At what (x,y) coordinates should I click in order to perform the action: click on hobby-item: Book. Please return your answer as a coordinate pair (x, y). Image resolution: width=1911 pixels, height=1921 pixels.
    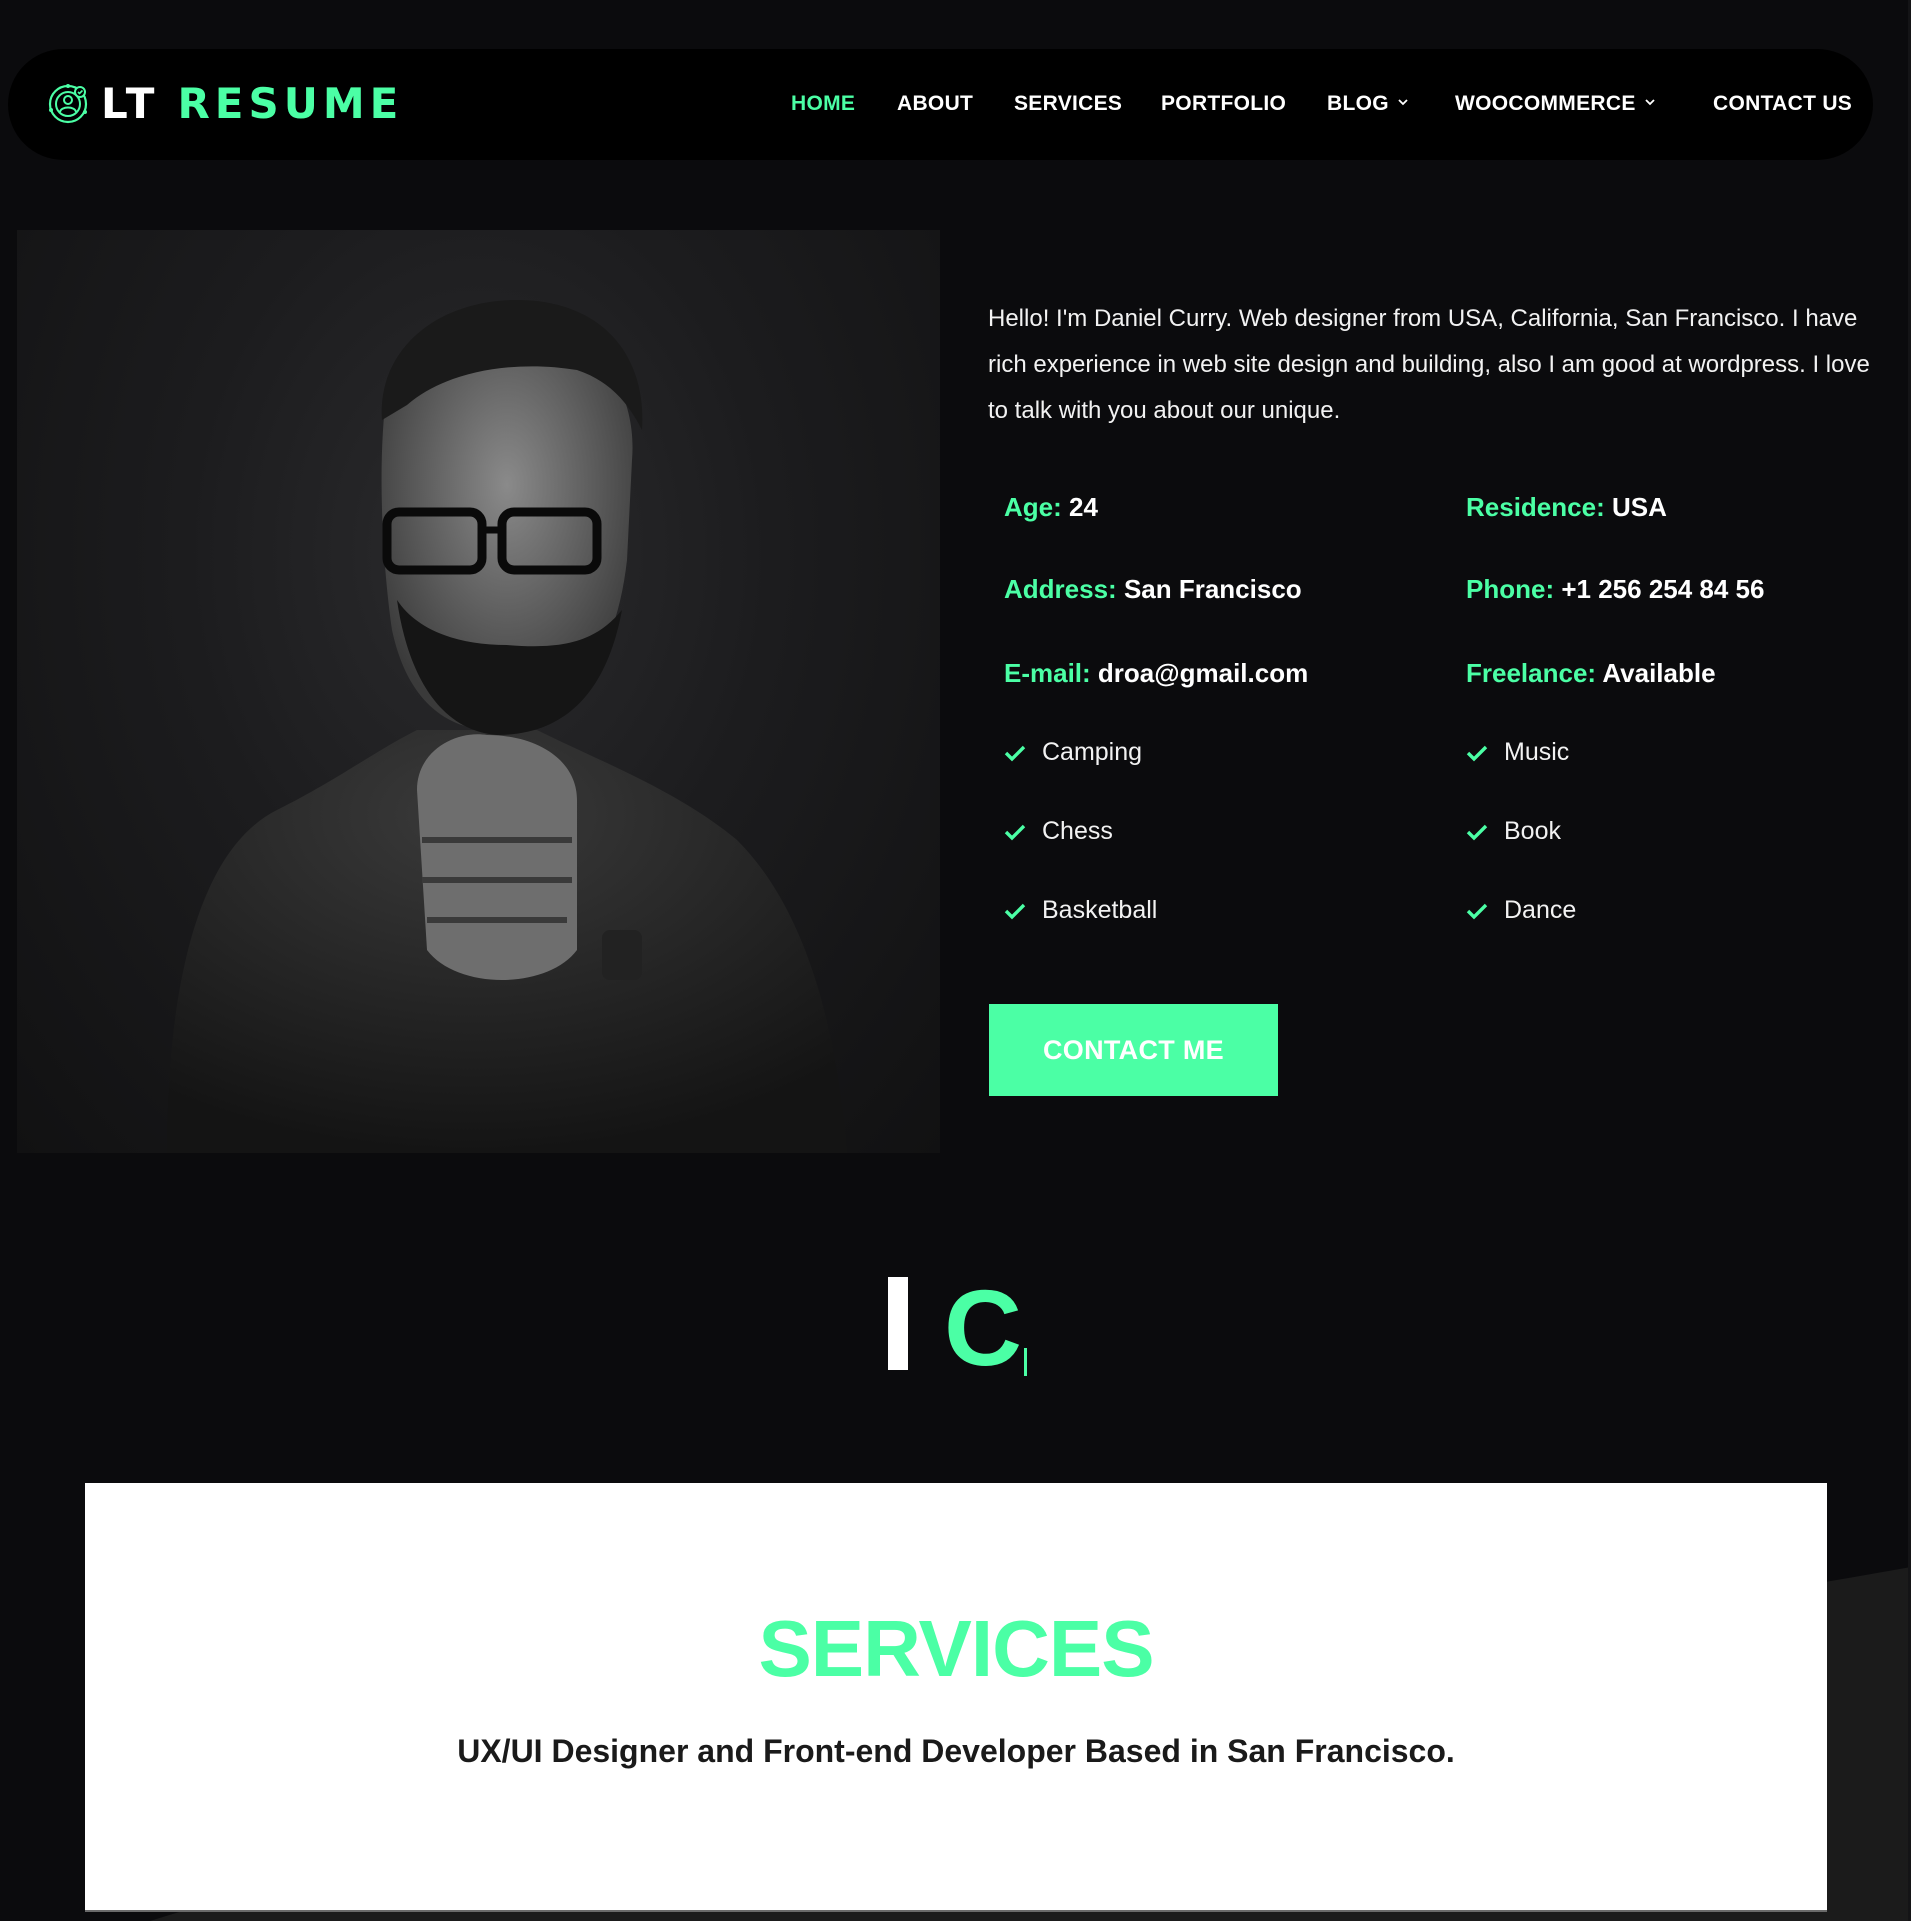
    Looking at the image, I should click on (1513, 831).